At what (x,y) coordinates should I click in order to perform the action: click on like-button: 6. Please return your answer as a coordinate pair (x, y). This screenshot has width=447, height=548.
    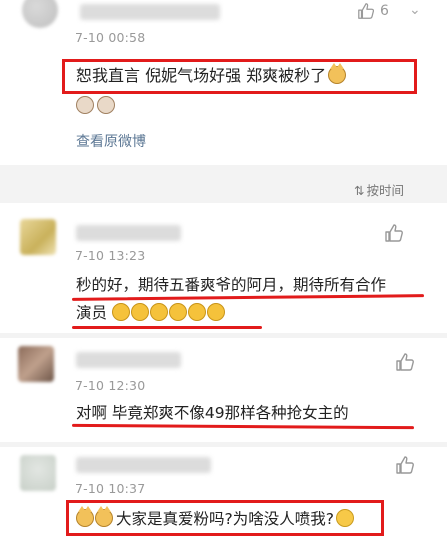
    Looking at the image, I should click on (373, 11).